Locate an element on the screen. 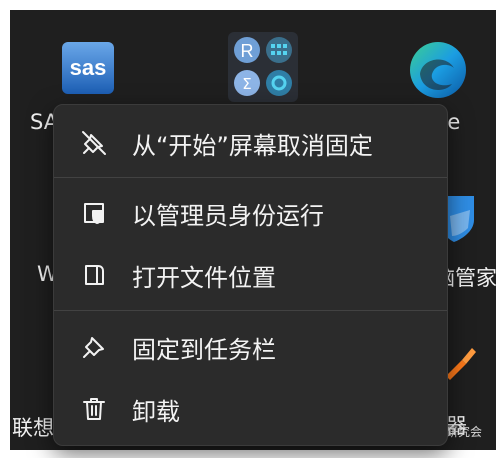 This screenshot has height=458, width=502. open-file-location-label: 打开文件位置 is located at coordinates (204, 277).